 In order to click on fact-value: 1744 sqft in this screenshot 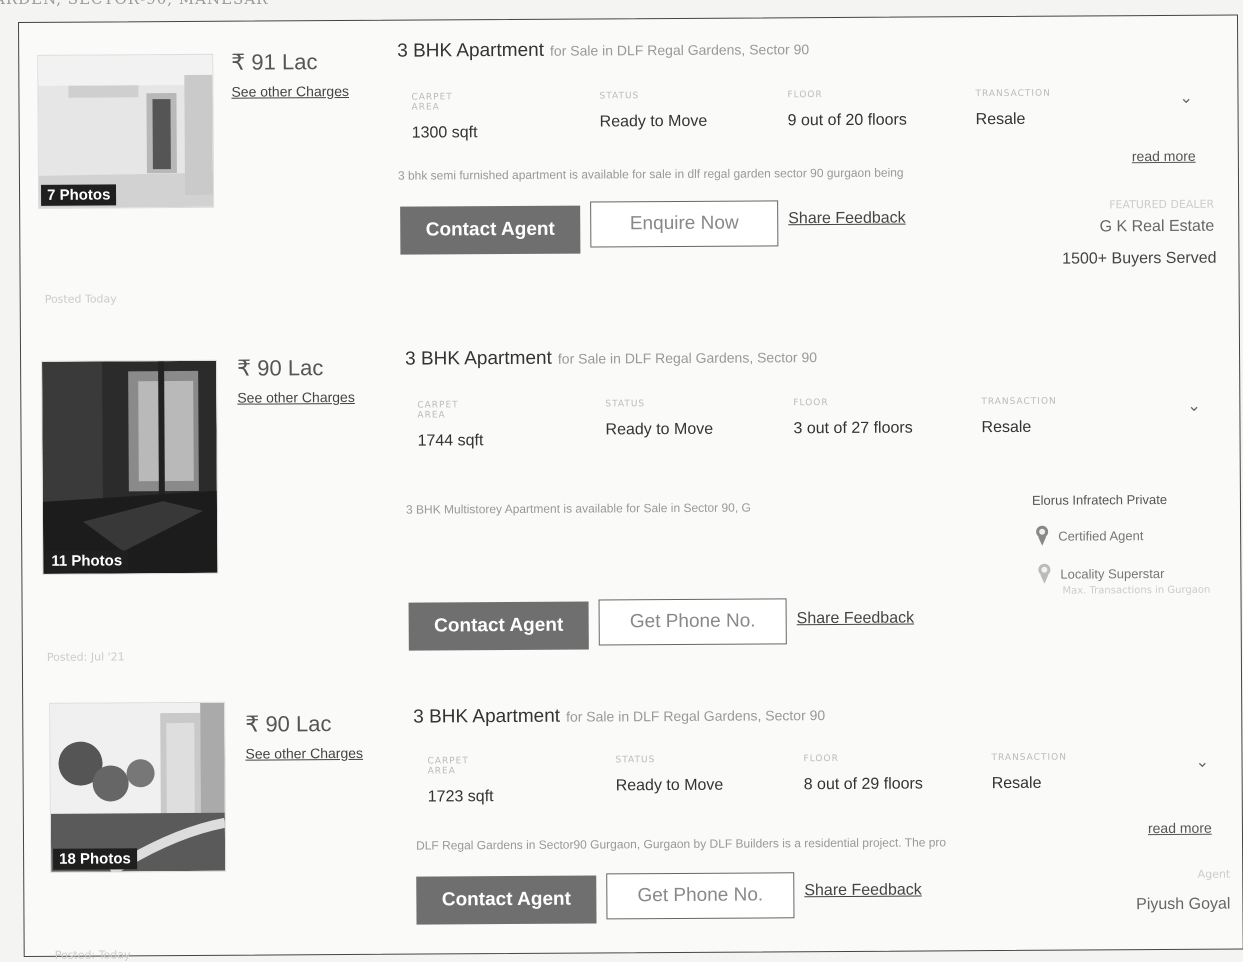, I will do `click(450, 441)`.